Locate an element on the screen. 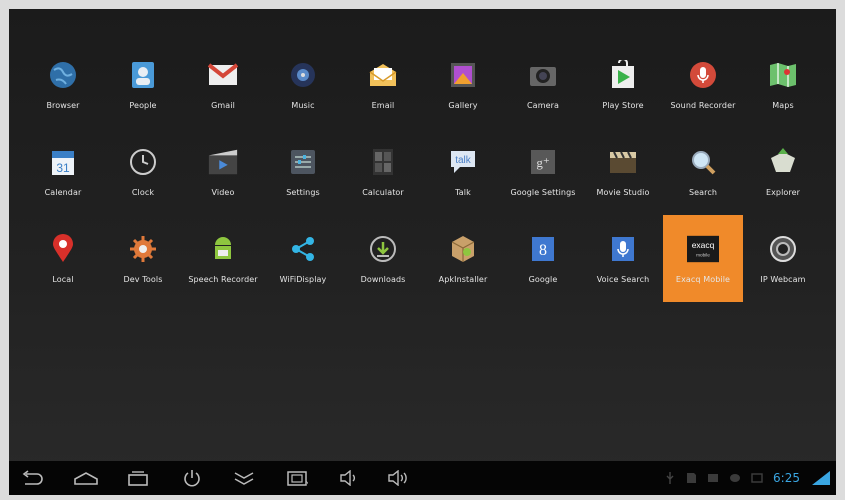 The image size is (845, 500). volume-up-button is located at coordinates (400, 478).